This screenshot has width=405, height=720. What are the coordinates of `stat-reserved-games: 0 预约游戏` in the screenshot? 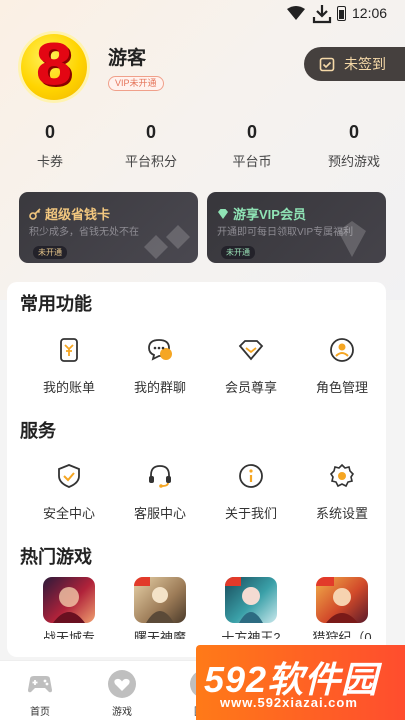 It's located at (354, 146).